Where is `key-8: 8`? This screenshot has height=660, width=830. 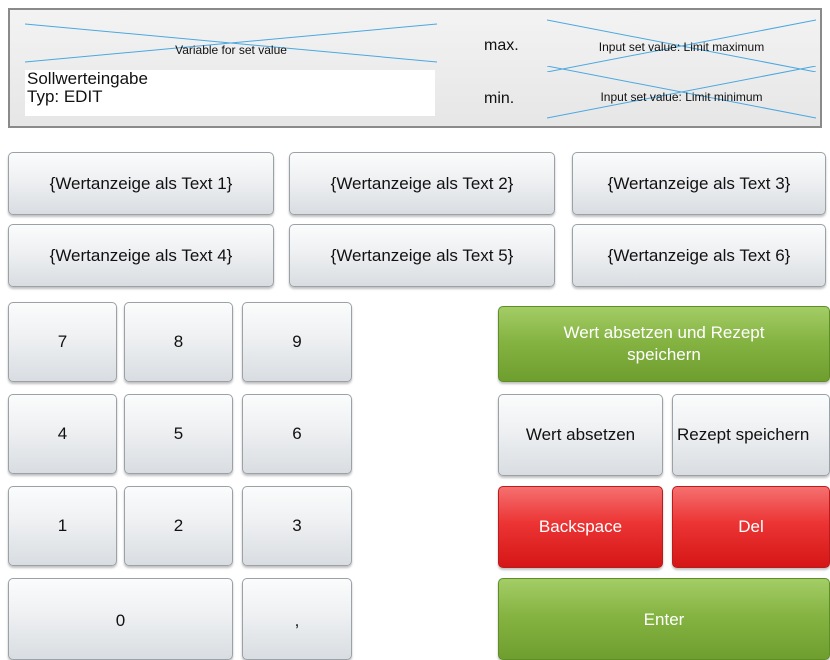
key-8: 8 is located at coordinates (178, 342).